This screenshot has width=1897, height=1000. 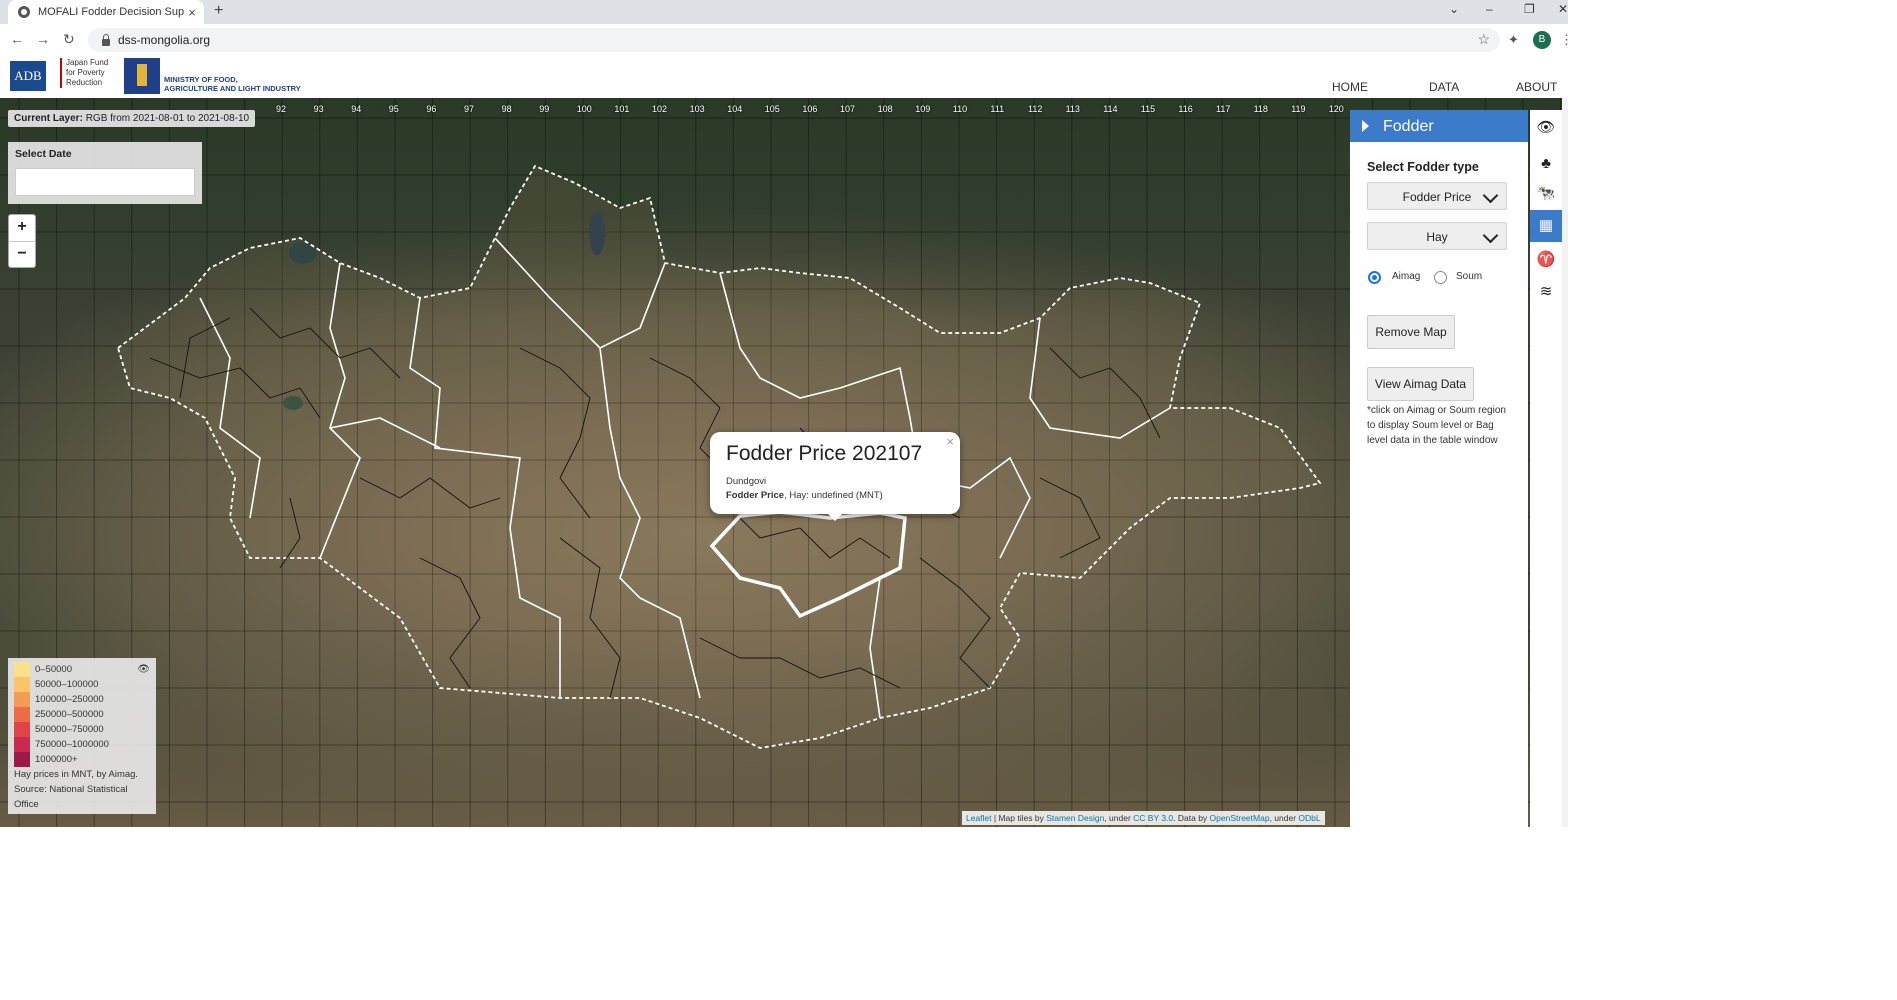 I want to click on menu-kebab-icon: ⋮, so click(x=1566, y=40).